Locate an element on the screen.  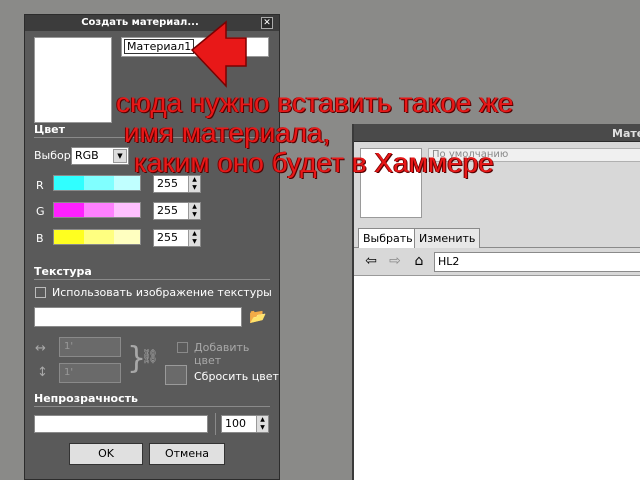
width-arrows-icon: ↔ is located at coordinates (40, 348).